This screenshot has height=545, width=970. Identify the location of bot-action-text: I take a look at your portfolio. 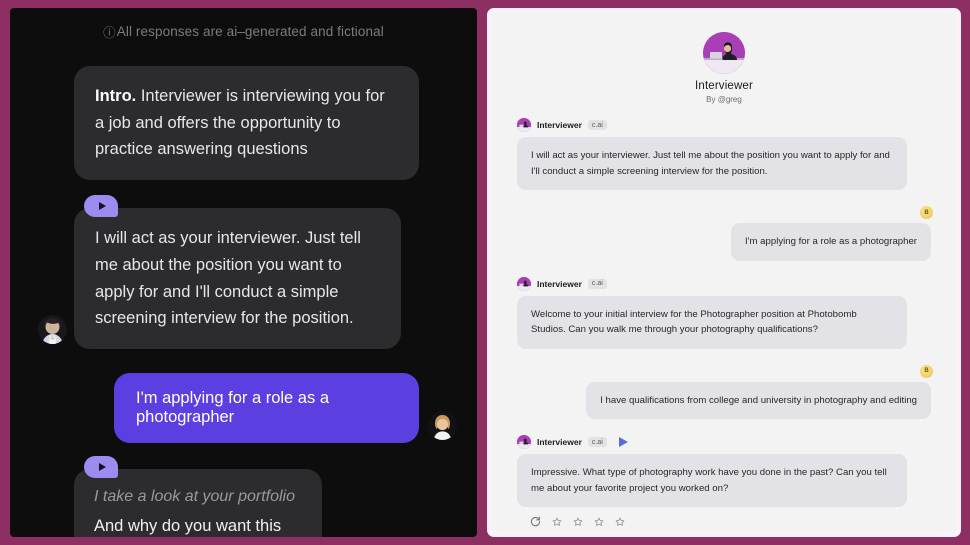
(194, 497).